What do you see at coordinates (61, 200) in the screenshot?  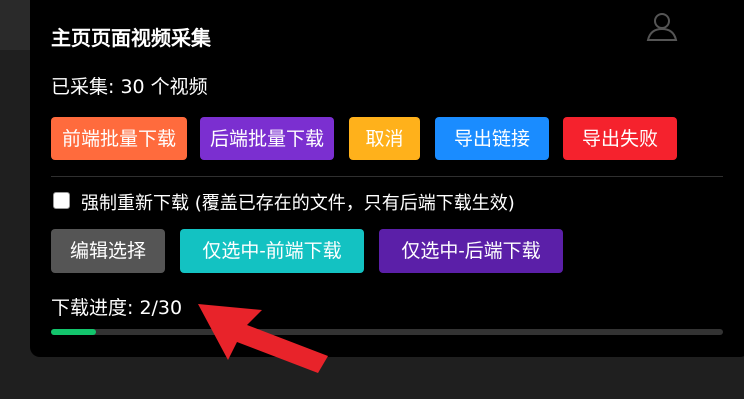 I see `force-redownload-checkbox` at bounding box center [61, 200].